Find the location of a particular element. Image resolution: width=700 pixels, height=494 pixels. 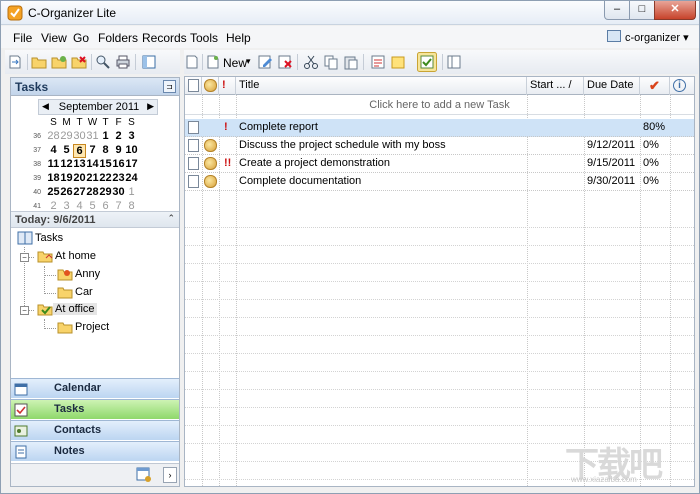

paste-icon is located at coordinates (351, 62).